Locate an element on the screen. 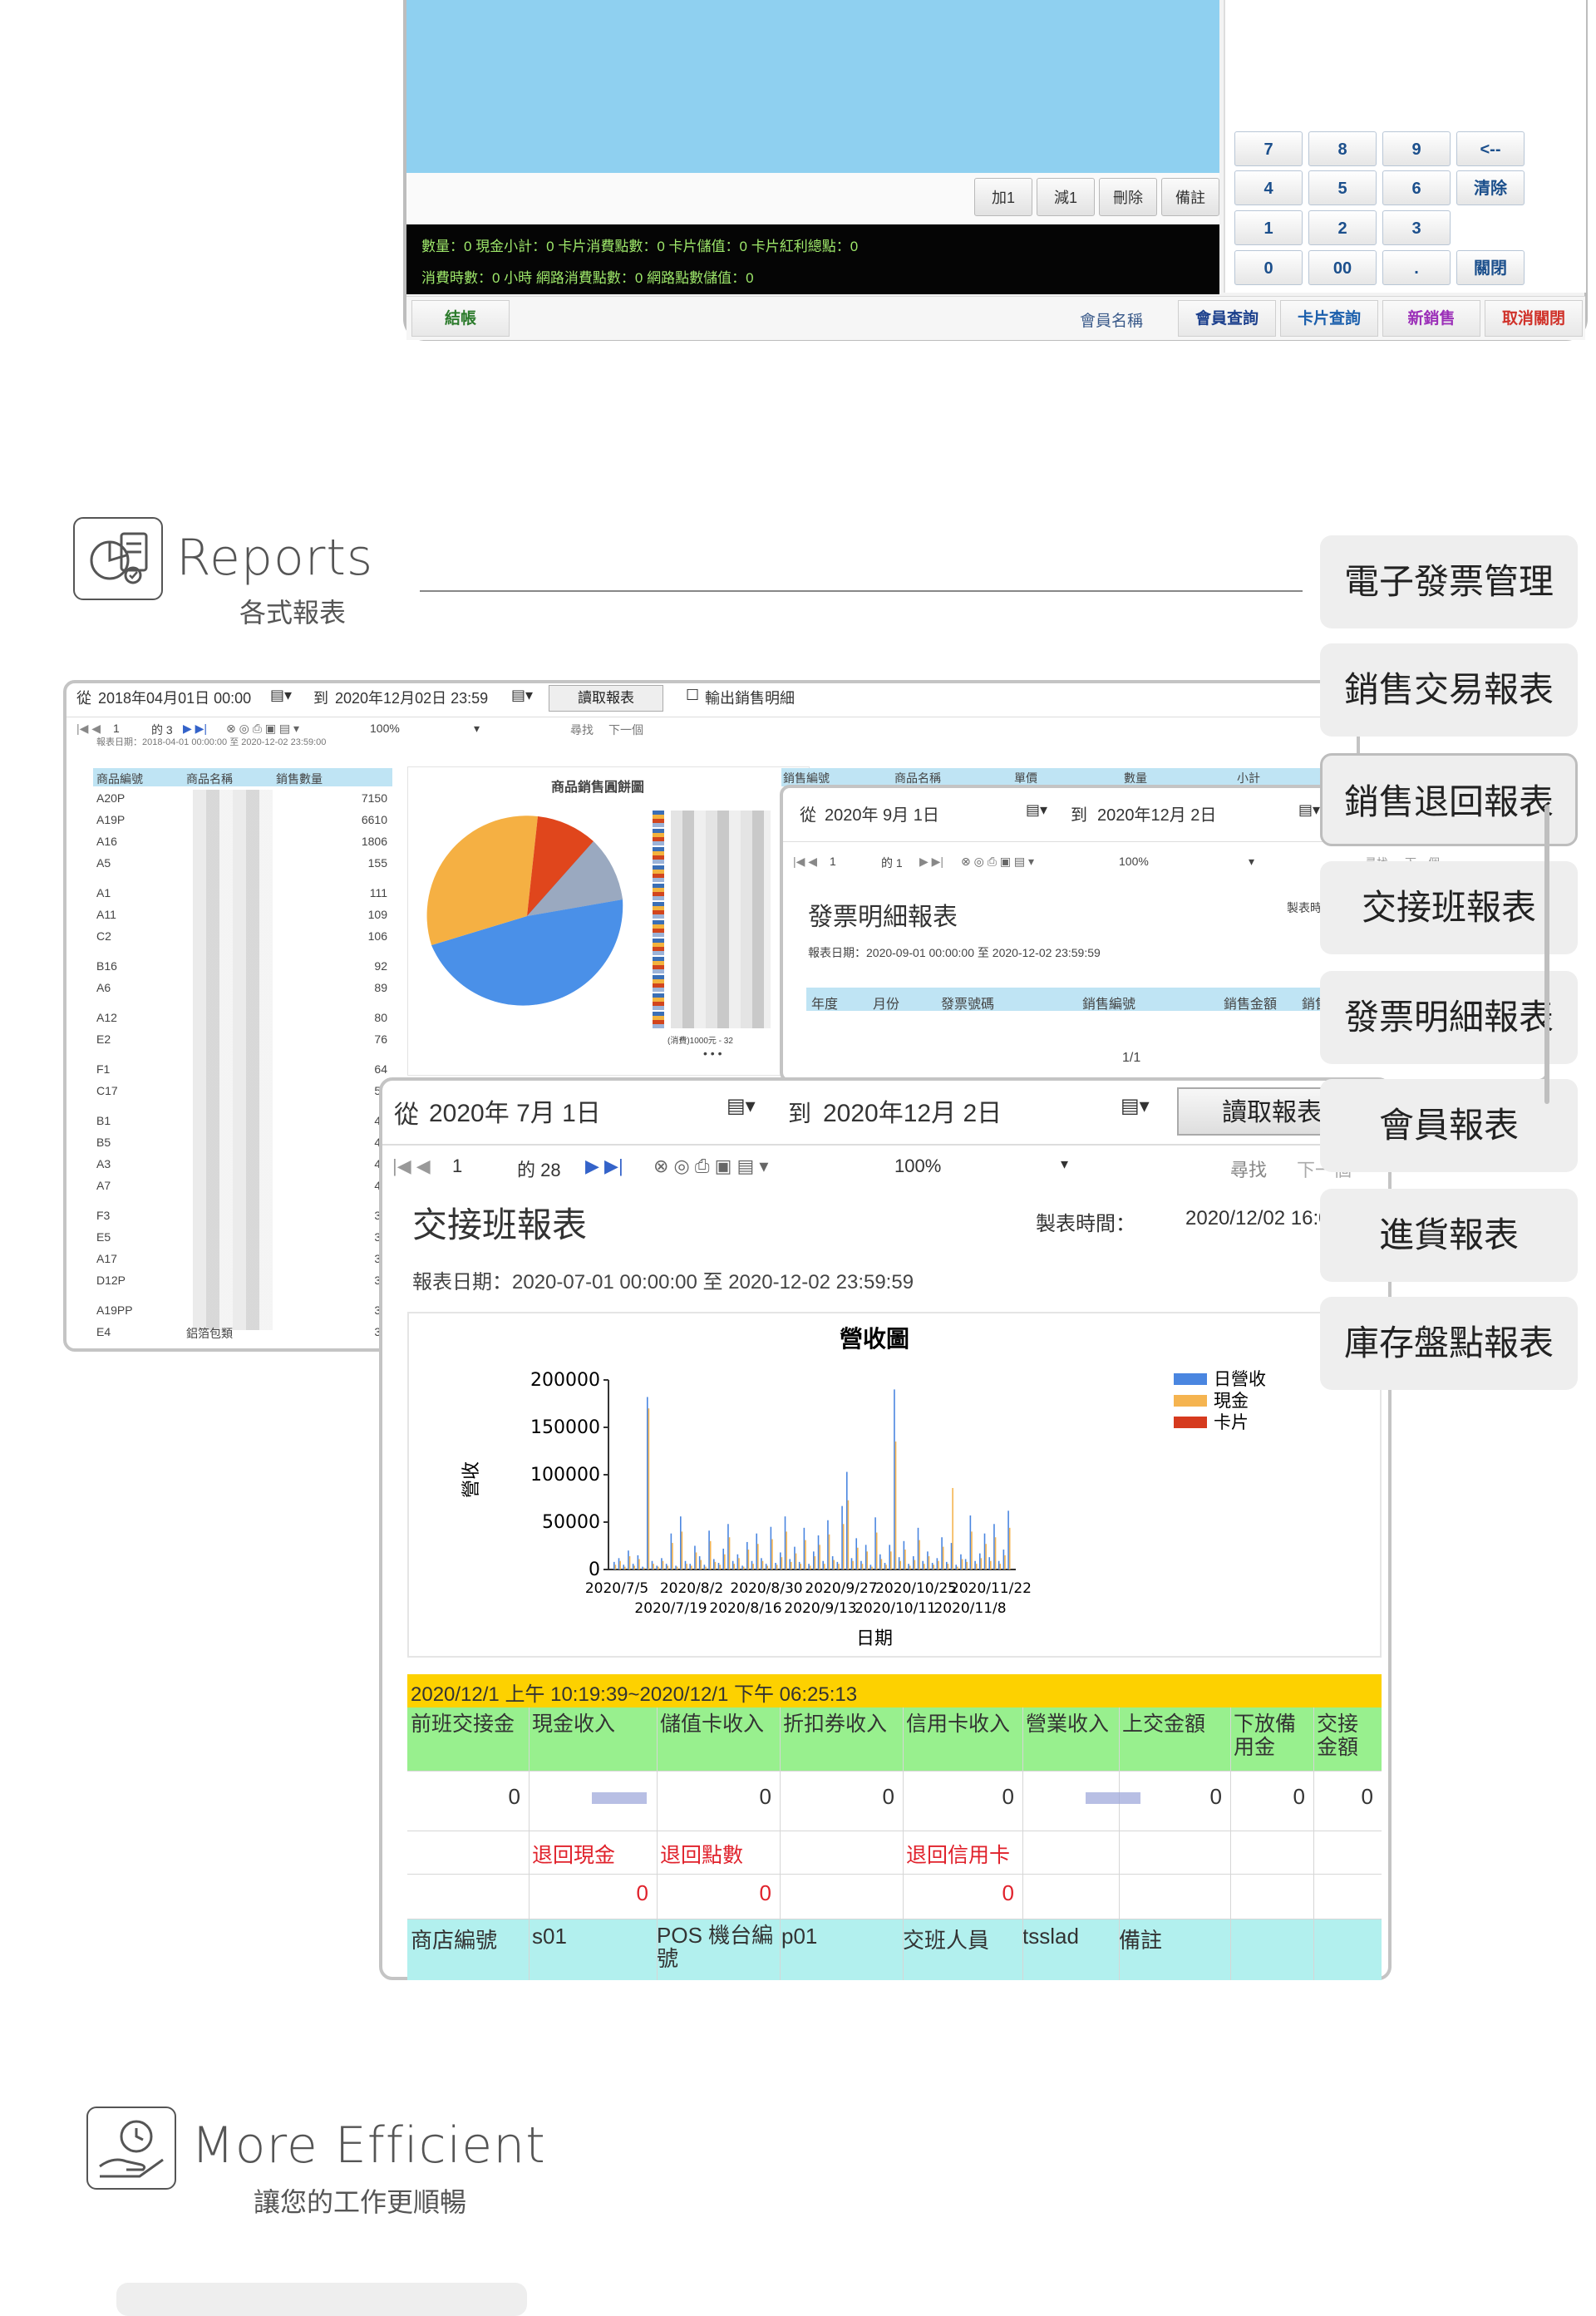 The width and height of the screenshot is (1596, 2316). key-clear: 清除 is located at coordinates (1490, 187).